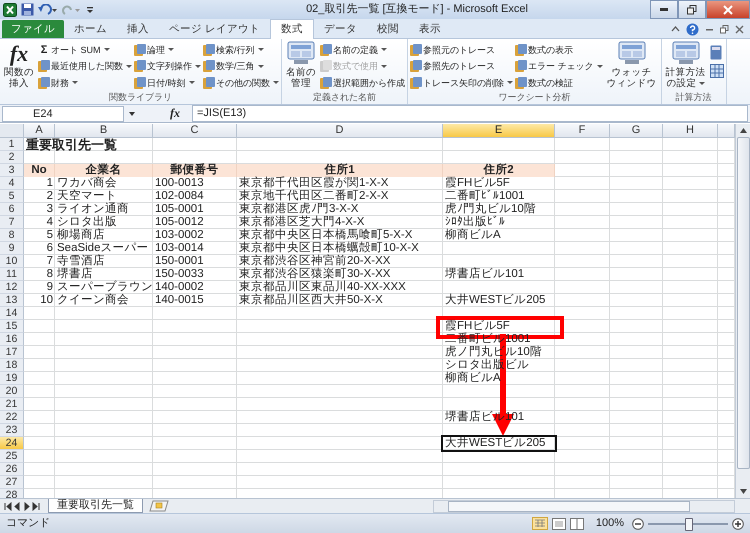 The image size is (750, 533). Describe the element at coordinates (85, 82) in the screenshot. I see `ribbon-button: 財務` at that location.